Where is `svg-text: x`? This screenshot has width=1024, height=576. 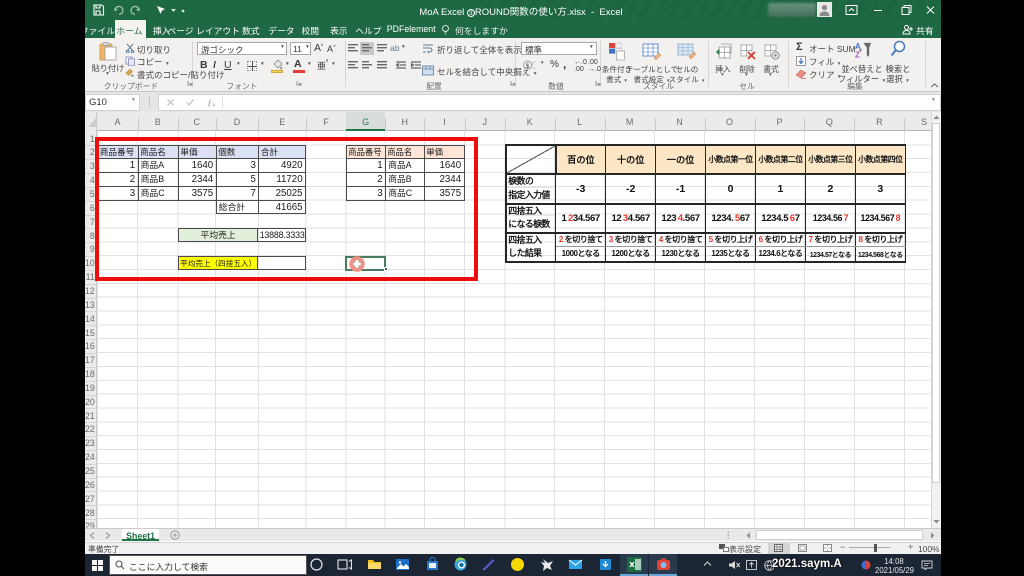 svg-text: x is located at coordinates (214, 104).